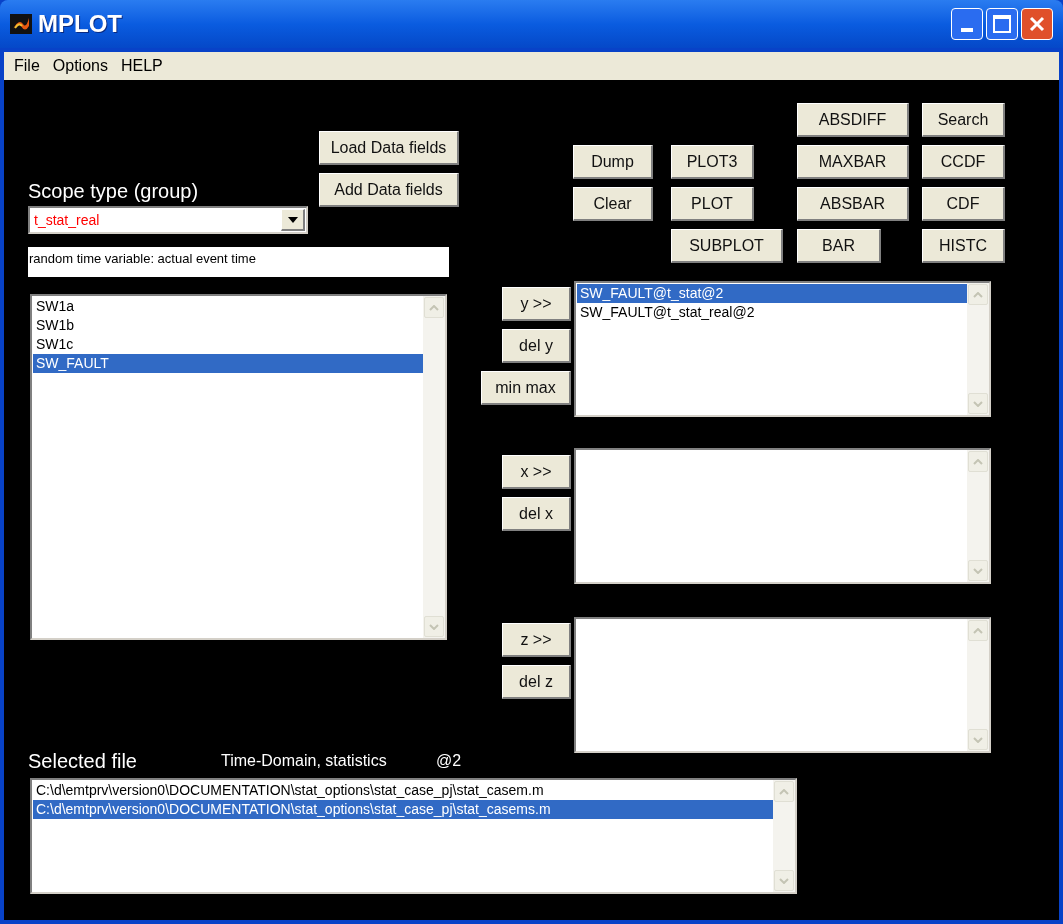 This screenshot has height=924, width=1063. Describe the element at coordinates (772, 312) in the screenshot. I see `list-item: SW_FAULT@t_stat_real@2` at that location.